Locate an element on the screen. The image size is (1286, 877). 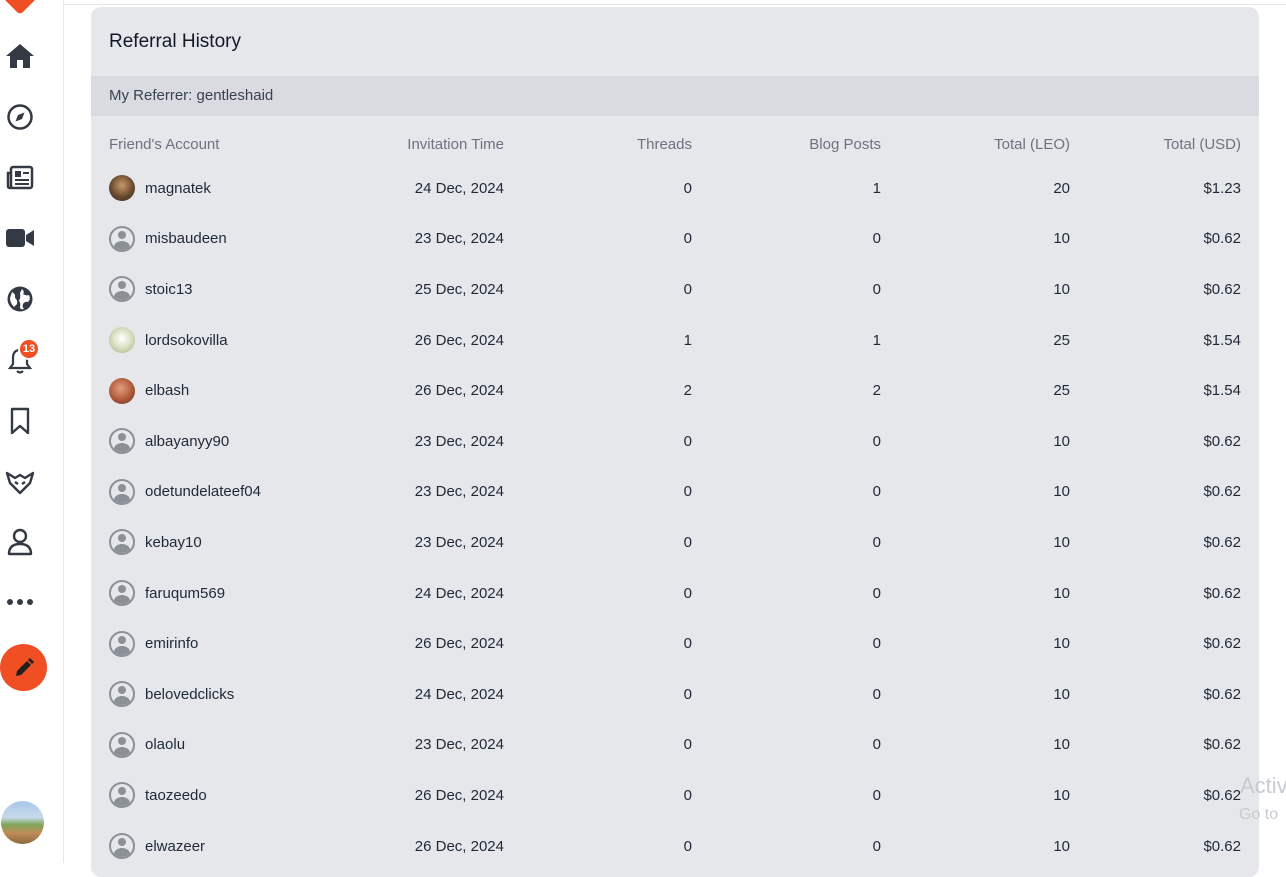
account-name: misbaudeen is located at coordinates (186, 238).